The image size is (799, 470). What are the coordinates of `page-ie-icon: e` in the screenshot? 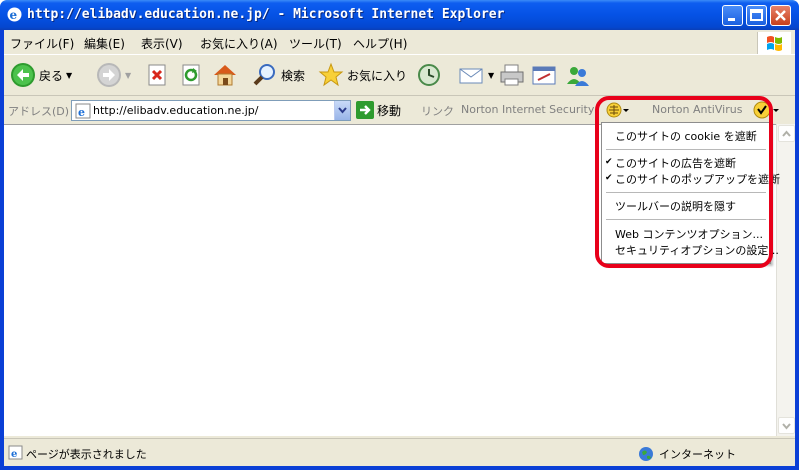 It's located at (83, 111).